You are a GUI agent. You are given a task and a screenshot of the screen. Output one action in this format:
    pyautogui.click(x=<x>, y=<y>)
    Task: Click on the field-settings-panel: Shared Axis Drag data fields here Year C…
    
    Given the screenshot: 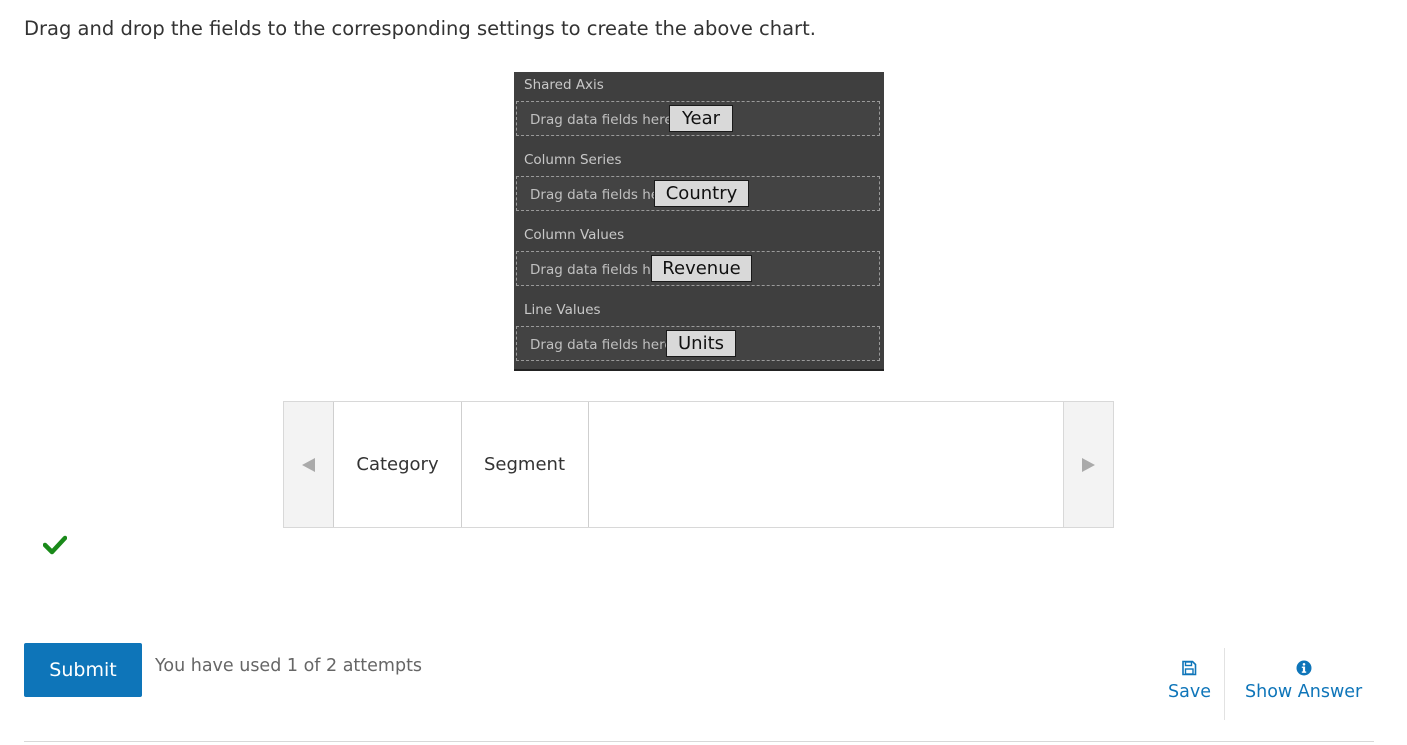 What is the action you would take?
    pyautogui.click(x=699, y=221)
    